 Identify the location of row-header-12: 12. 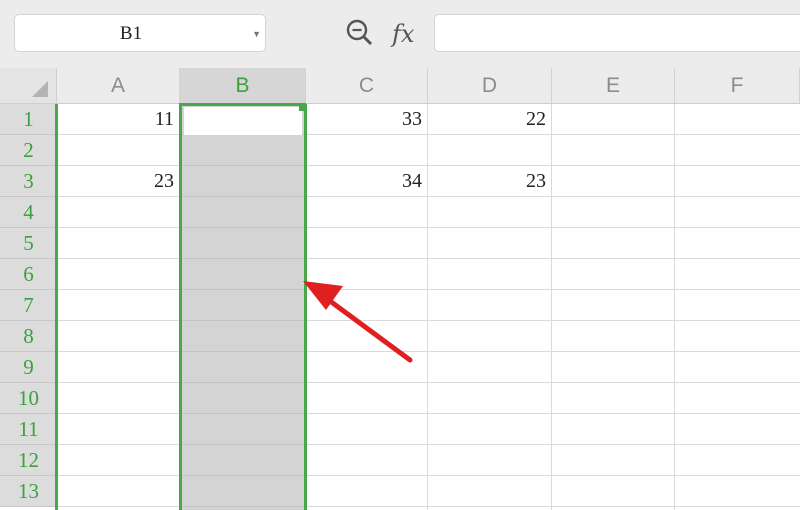
(28, 460).